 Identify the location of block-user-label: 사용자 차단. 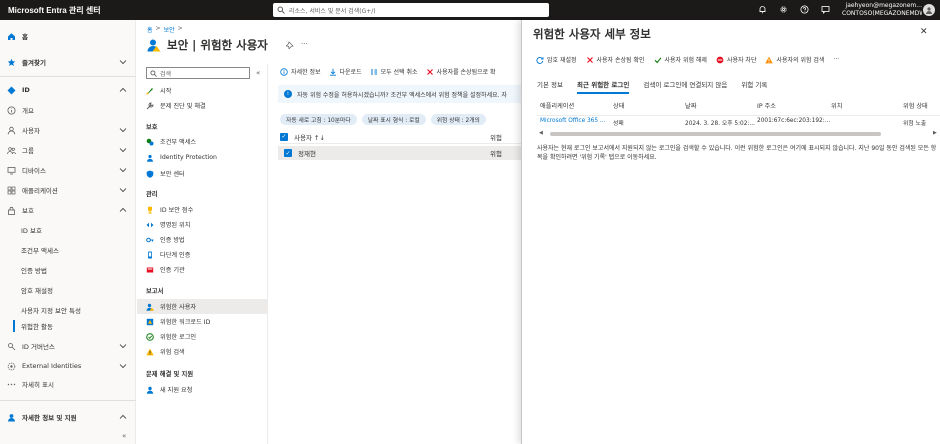
(741, 60).